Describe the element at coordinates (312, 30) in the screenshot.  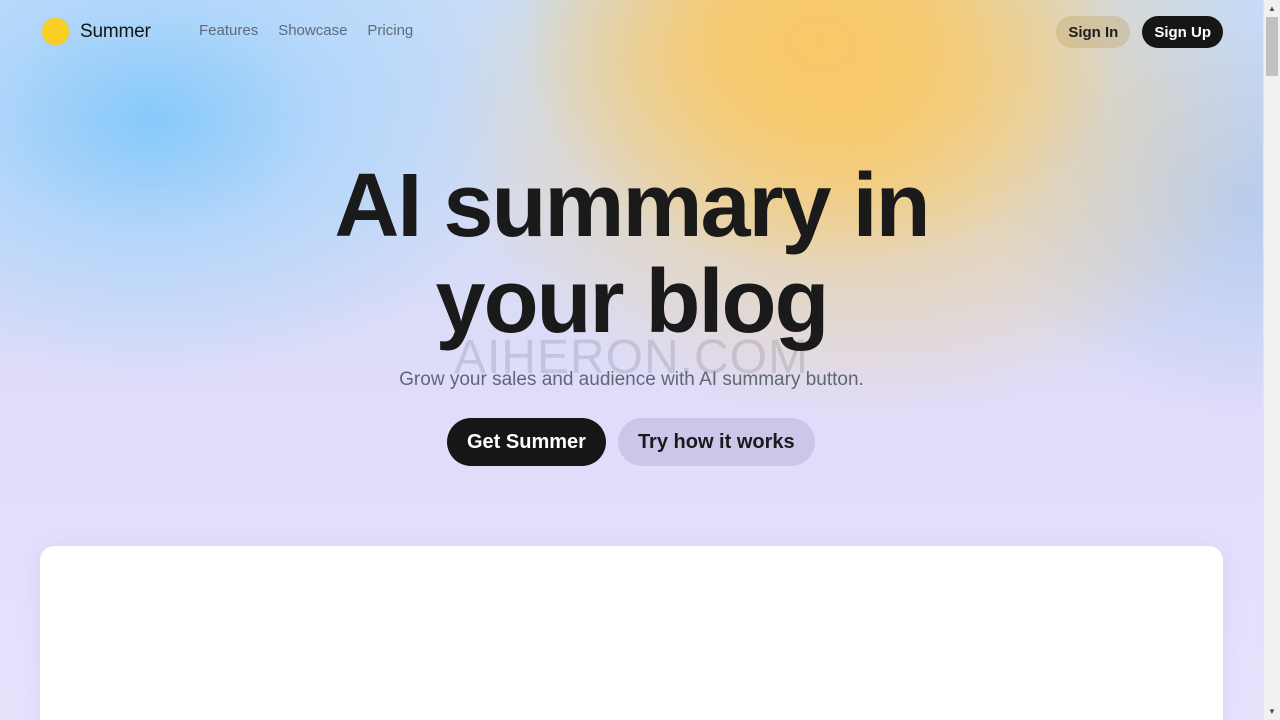
I see `nav-link-showcase: Showcase` at that location.